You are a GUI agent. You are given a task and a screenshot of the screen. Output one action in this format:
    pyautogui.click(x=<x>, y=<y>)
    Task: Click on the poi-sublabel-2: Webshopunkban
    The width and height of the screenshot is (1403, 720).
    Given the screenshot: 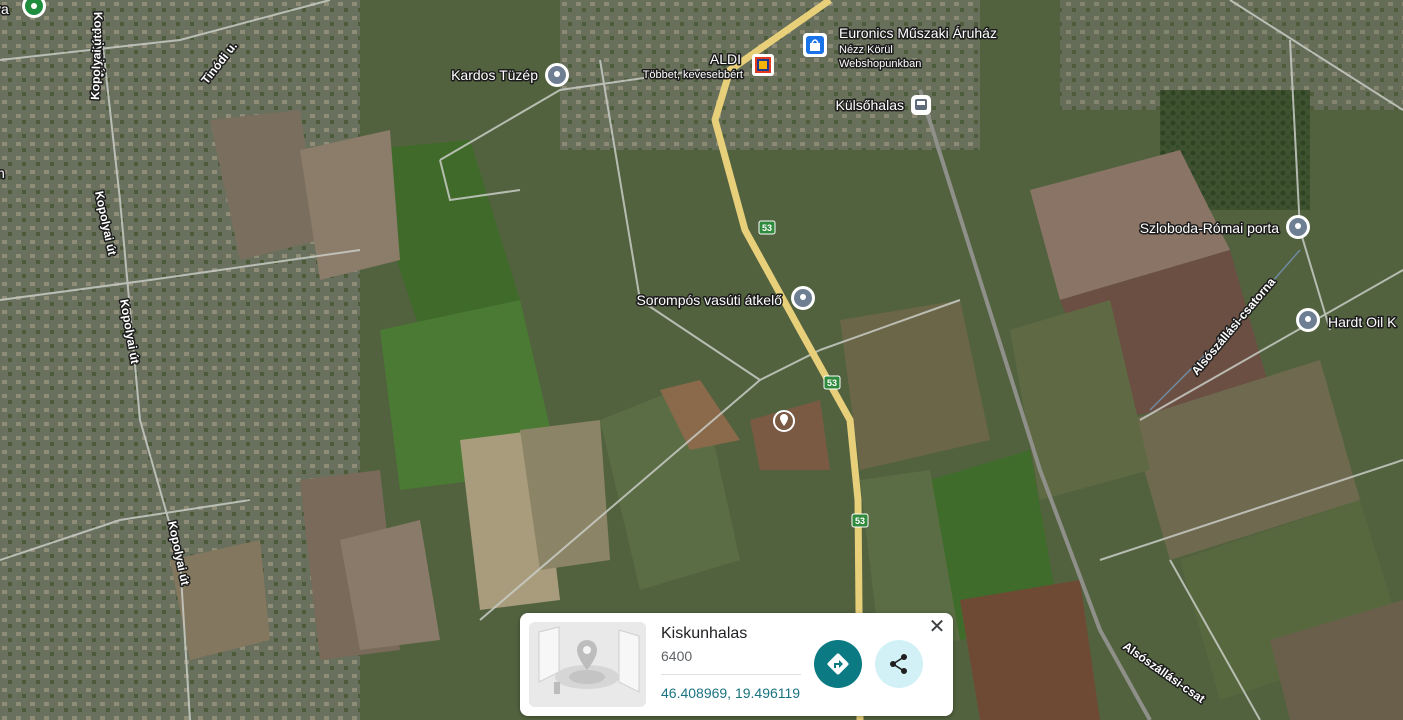 What is the action you would take?
    pyautogui.click(x=880, y=64)
    